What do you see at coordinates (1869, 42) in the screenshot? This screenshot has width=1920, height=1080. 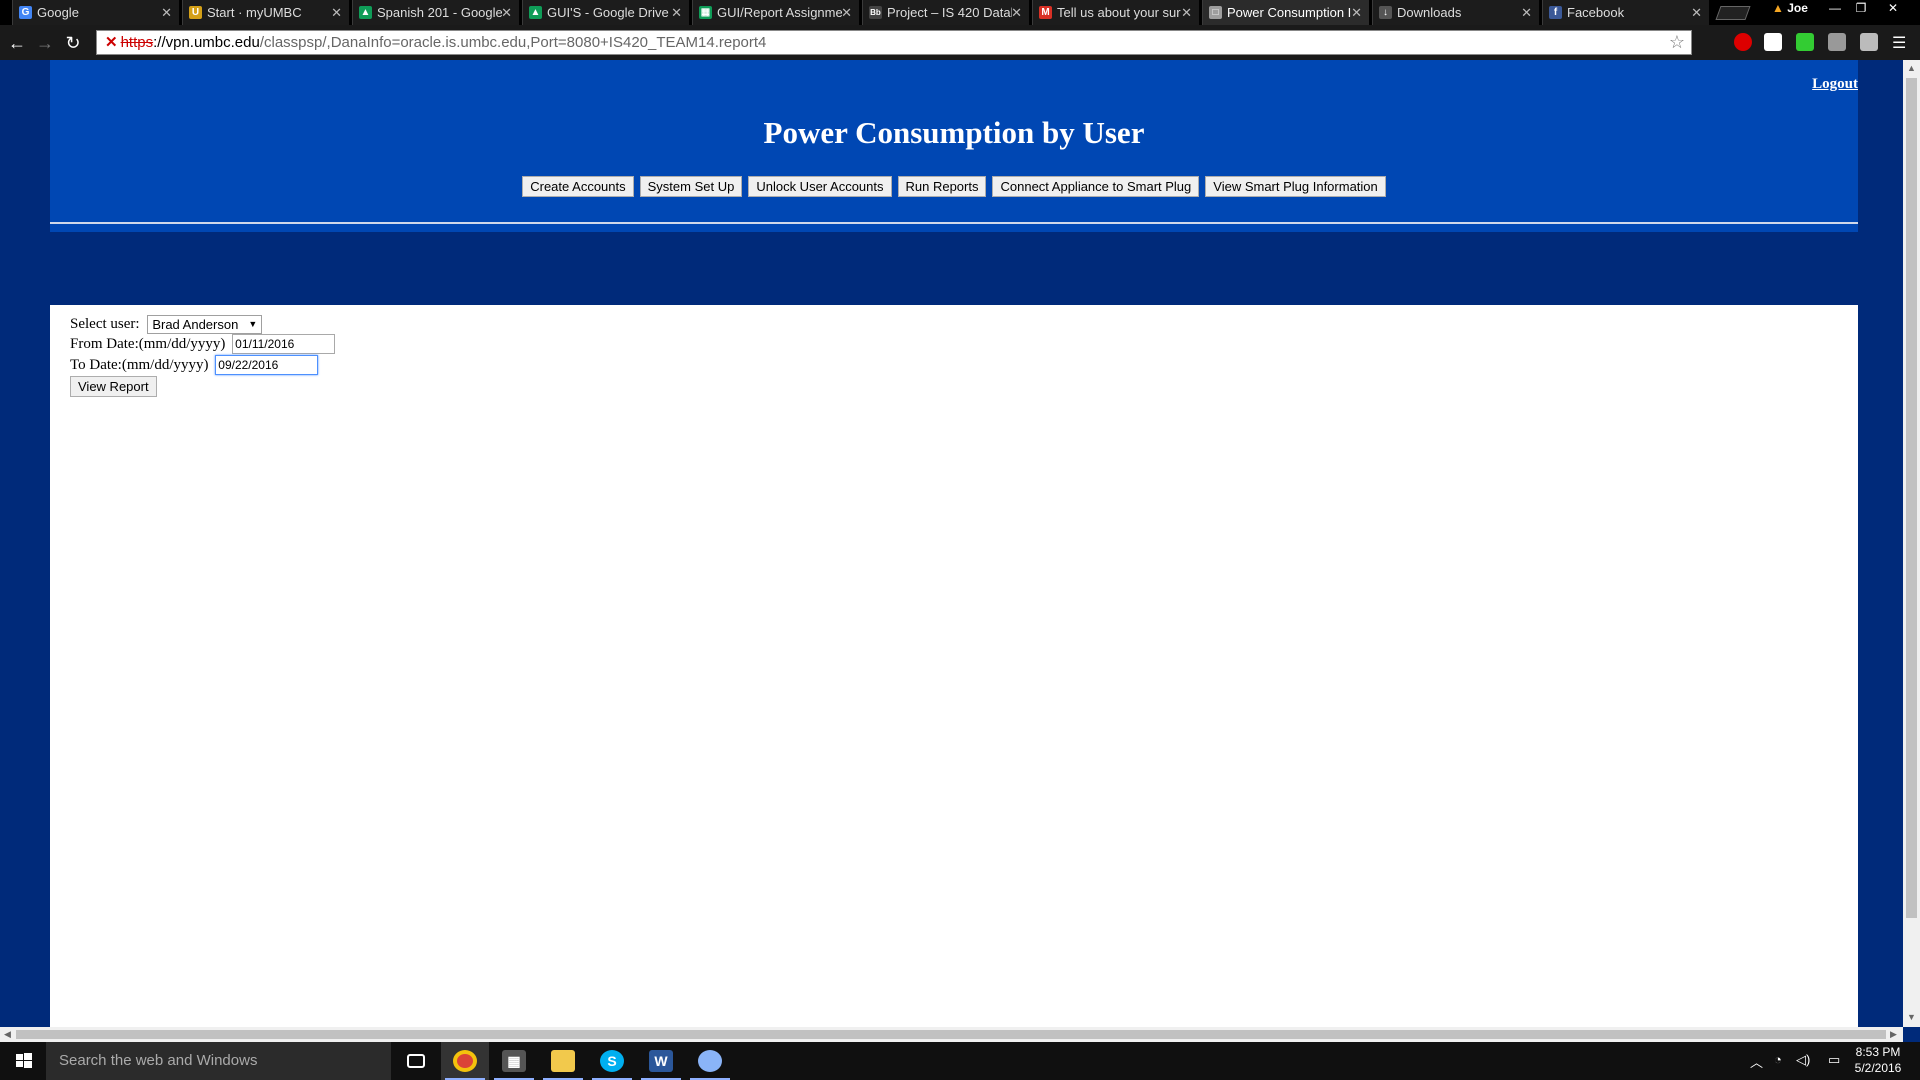 I see `keyboard-extension-icon` at bounding box center [1869, 42].